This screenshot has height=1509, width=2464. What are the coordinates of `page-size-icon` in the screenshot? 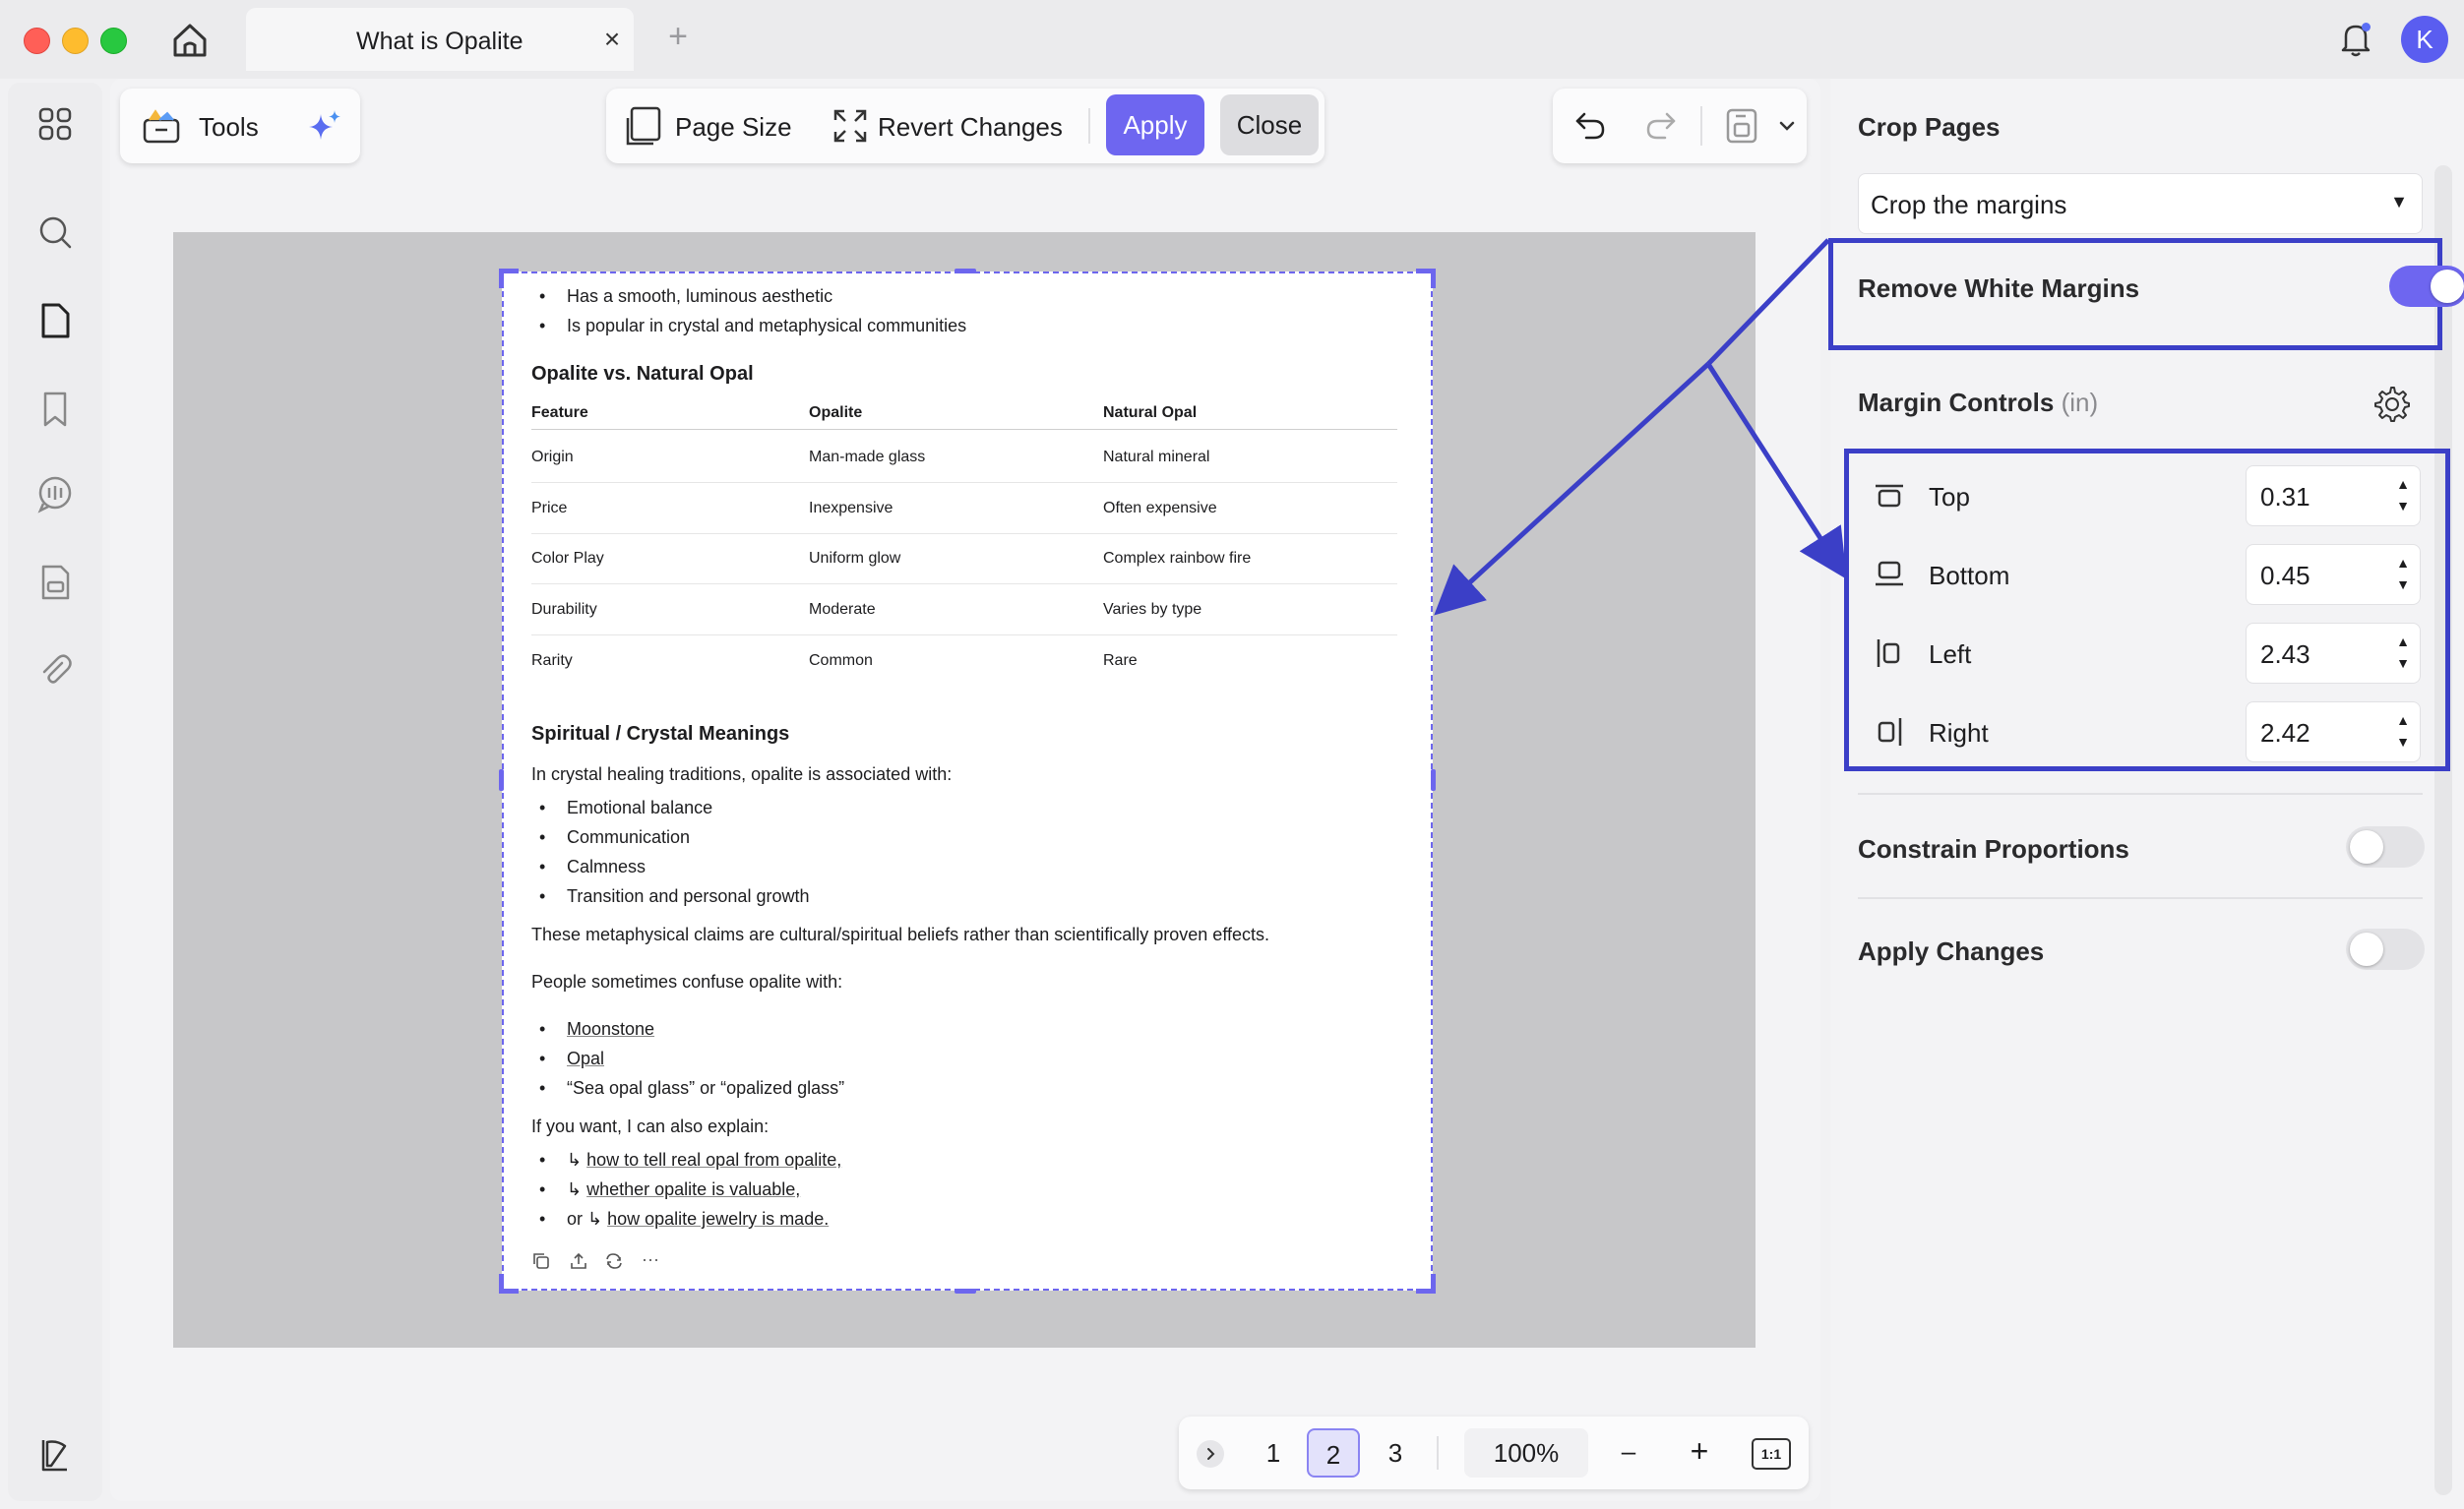 It's located at (645, 126).